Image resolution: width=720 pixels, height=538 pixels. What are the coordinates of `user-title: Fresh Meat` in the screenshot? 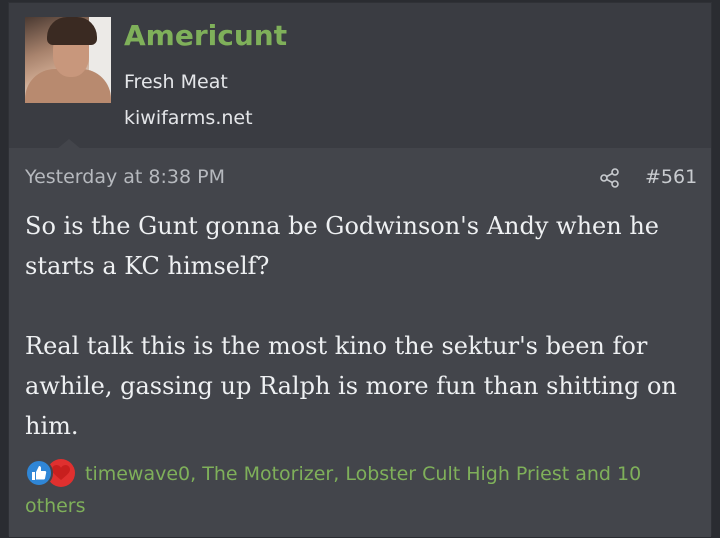 It's located at (176, 82).